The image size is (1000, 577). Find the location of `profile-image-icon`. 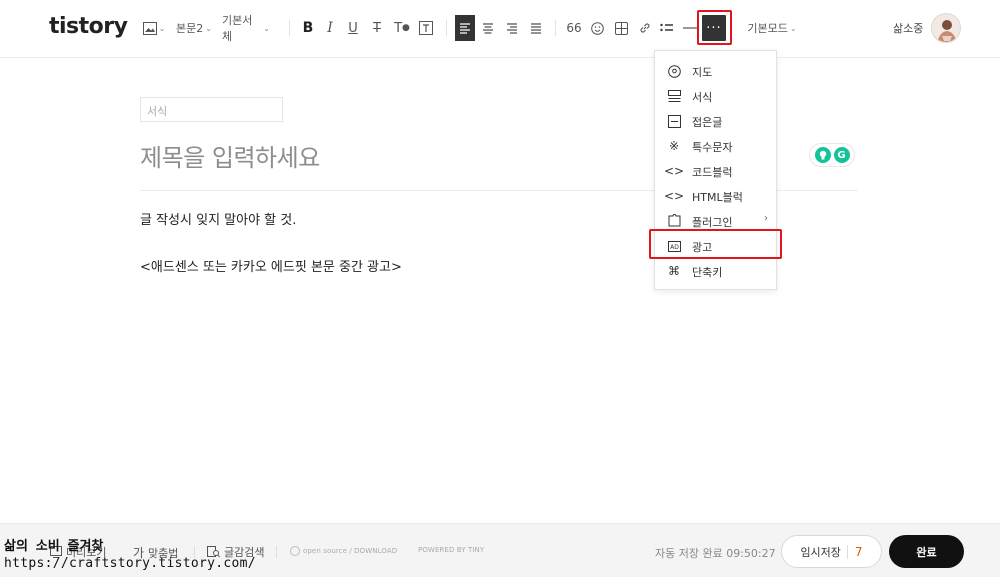

profile-image-icon is located at coordinates (947, 31).